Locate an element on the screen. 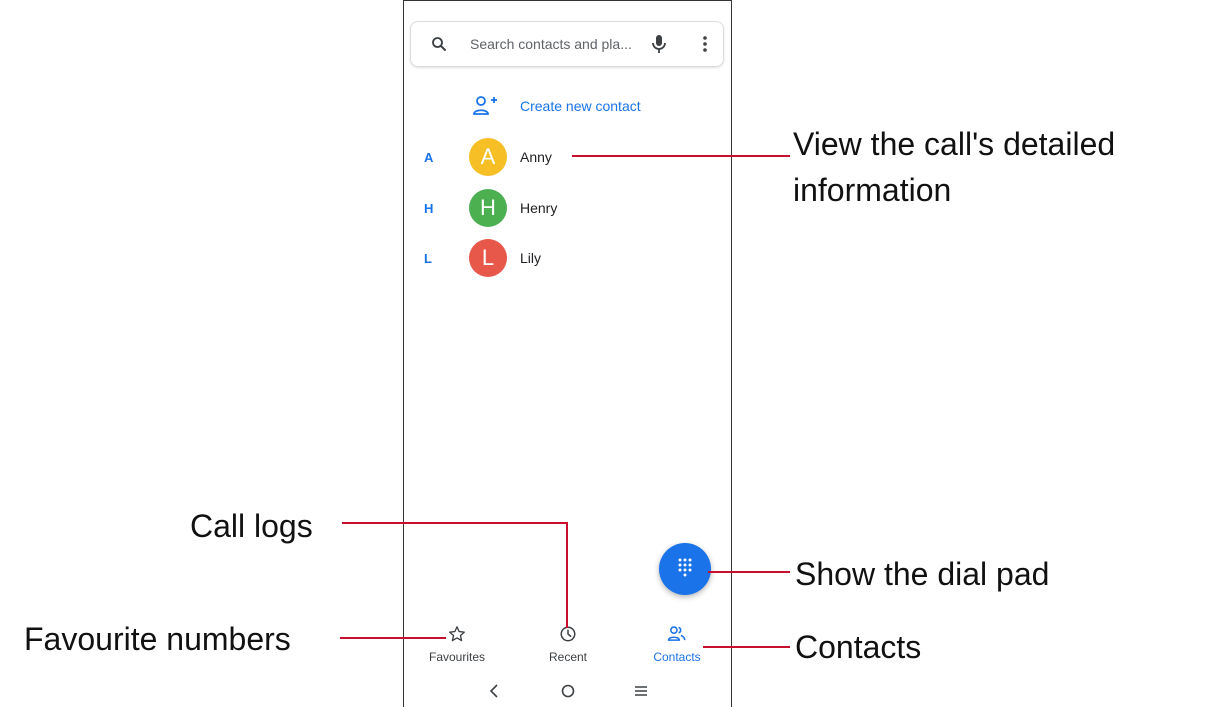 The image size is (1221, 707). annotation-dial-pad: Show the dial pad is located at coordinates (922, 574).